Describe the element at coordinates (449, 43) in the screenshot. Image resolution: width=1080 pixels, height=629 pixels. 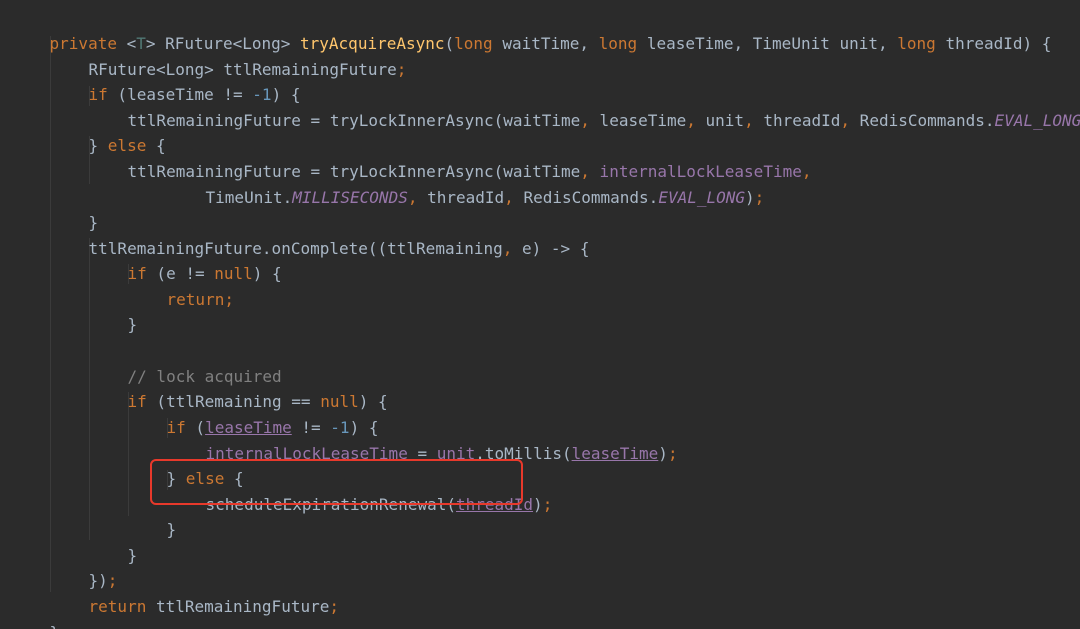
I see `paren: (` at that location.